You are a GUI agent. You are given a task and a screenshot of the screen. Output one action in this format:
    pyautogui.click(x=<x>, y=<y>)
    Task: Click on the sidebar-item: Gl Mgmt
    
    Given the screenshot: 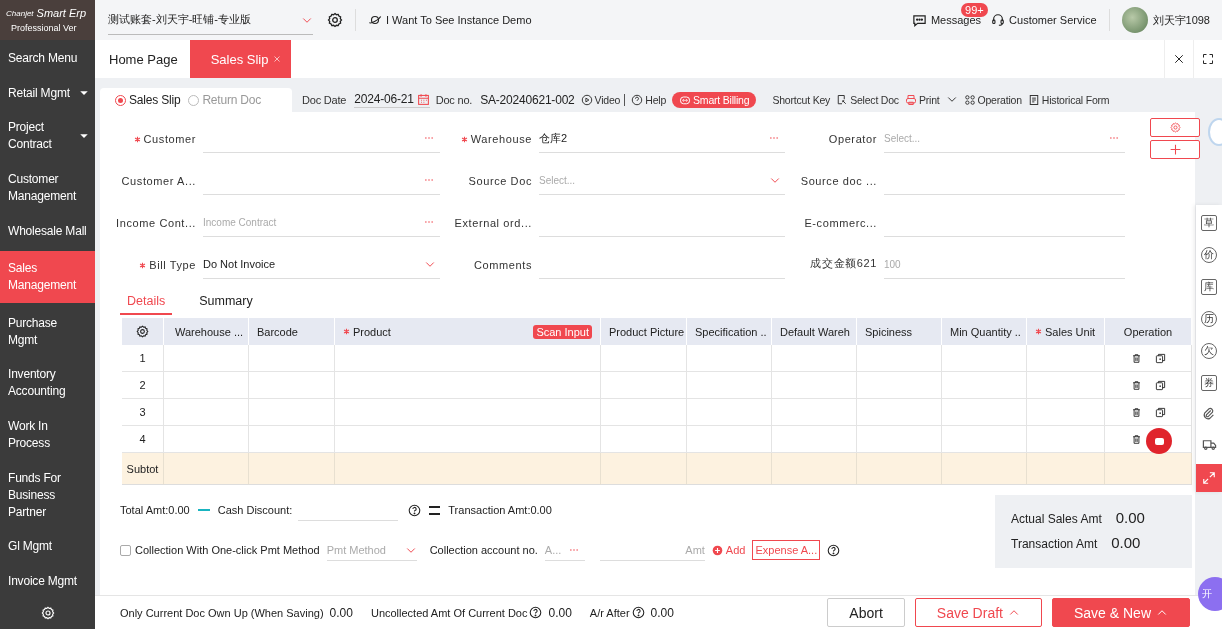 What is the action you would take?
    pyautogui.click(x=47, y=547)
    